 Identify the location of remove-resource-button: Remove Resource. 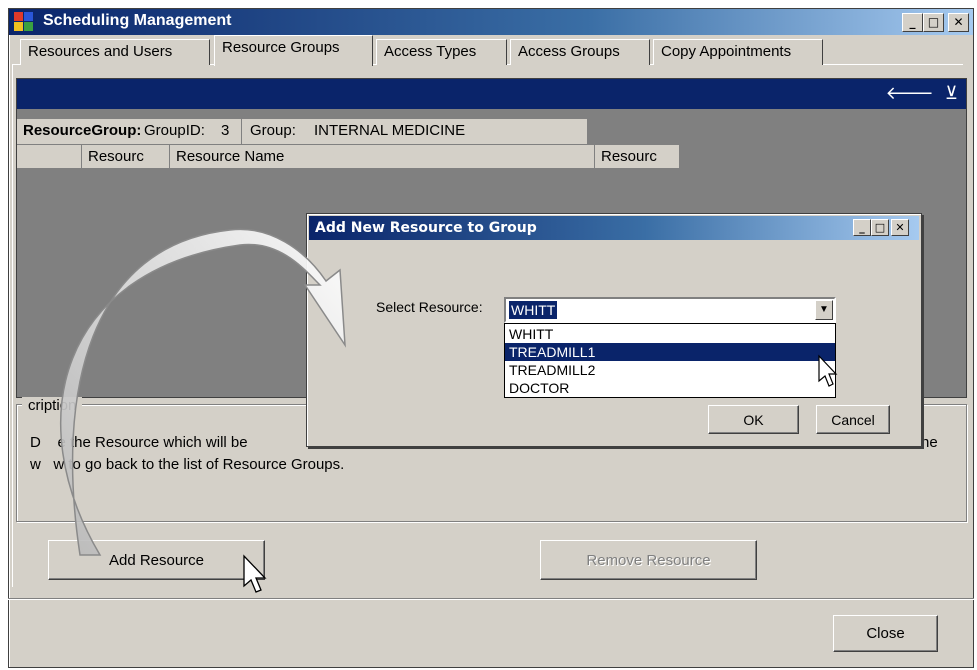
(648, 560).